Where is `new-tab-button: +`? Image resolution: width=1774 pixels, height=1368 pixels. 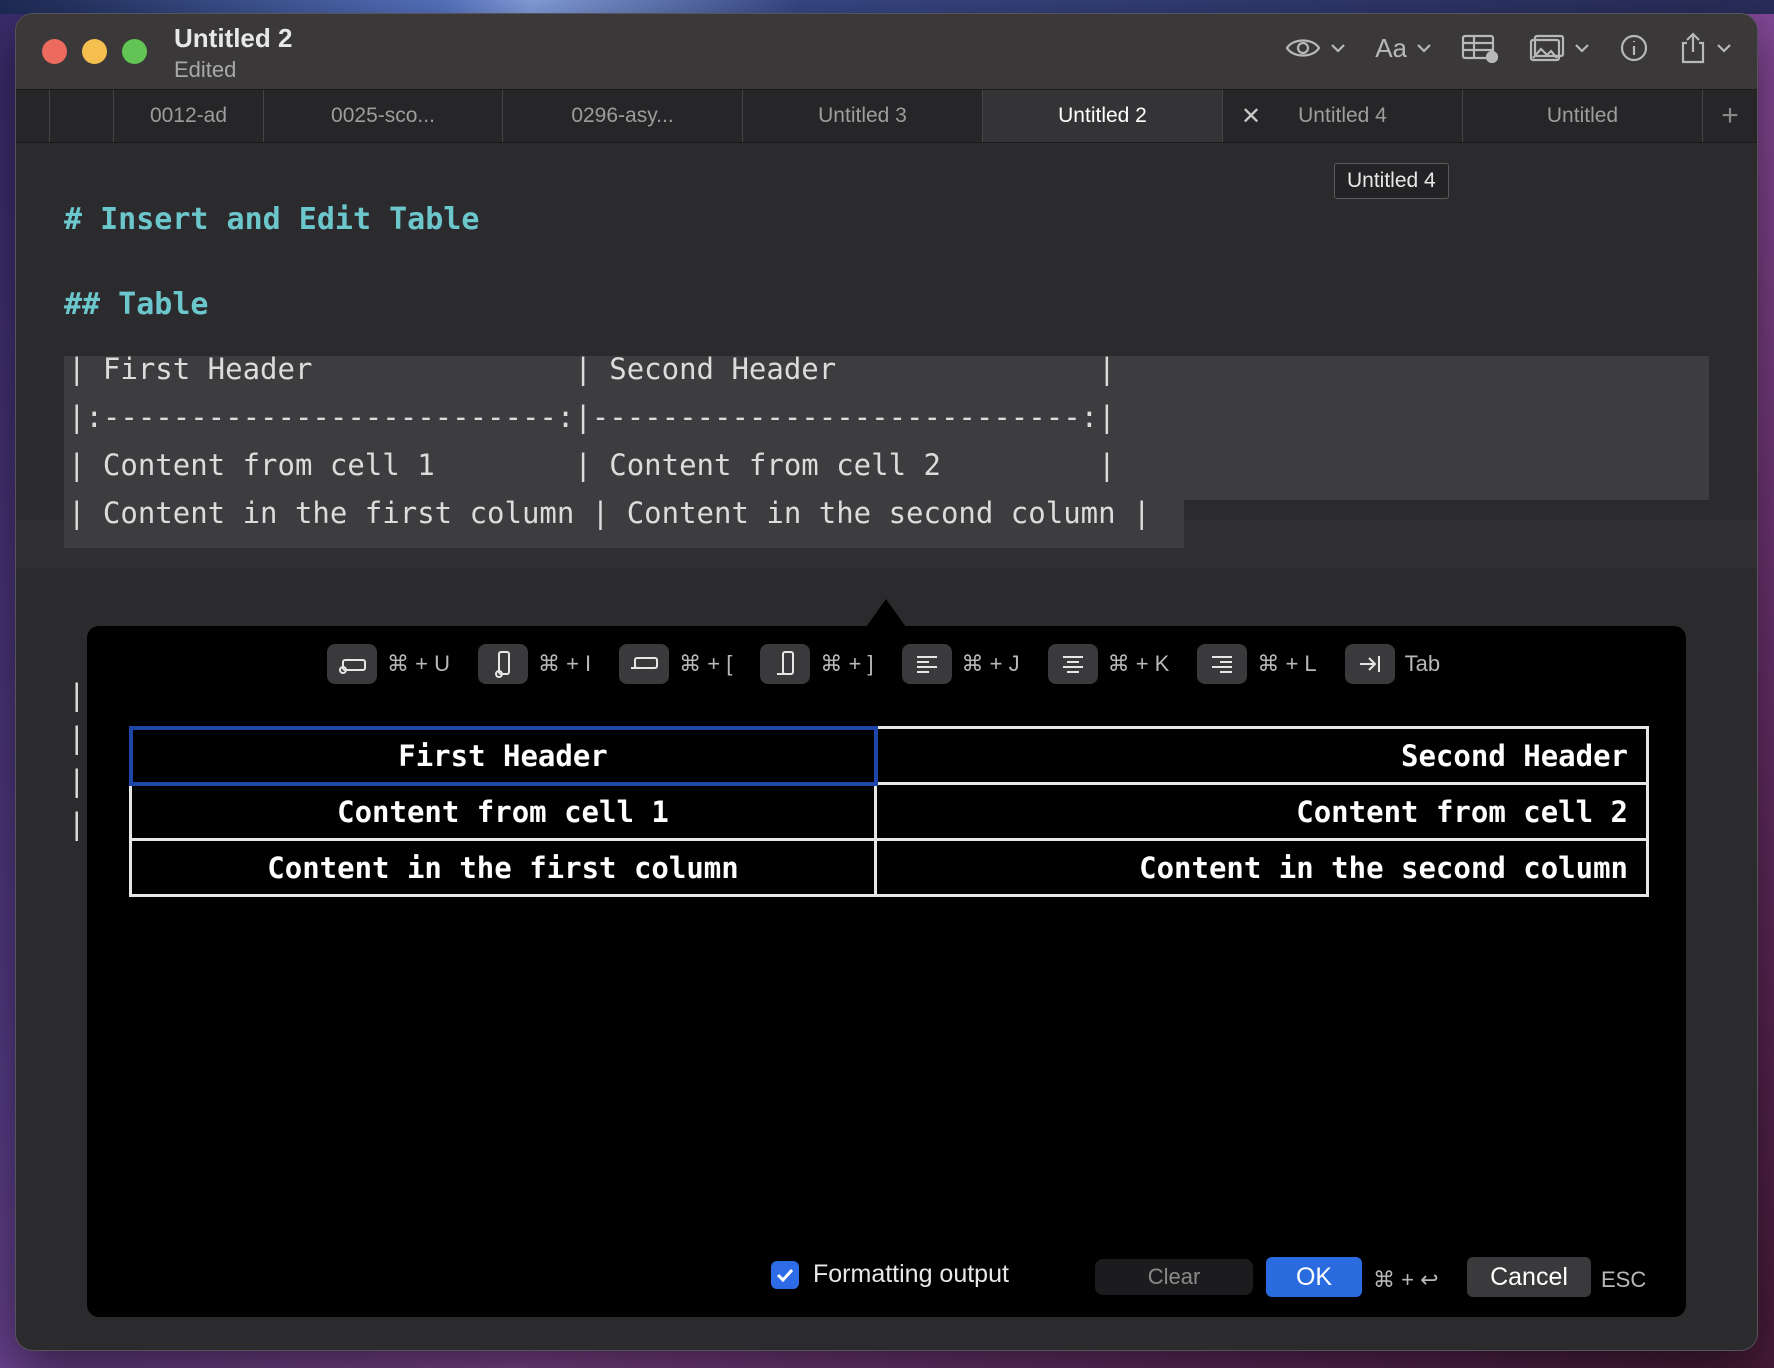 new-tab-button: + is located at coordinates (1730, 116).